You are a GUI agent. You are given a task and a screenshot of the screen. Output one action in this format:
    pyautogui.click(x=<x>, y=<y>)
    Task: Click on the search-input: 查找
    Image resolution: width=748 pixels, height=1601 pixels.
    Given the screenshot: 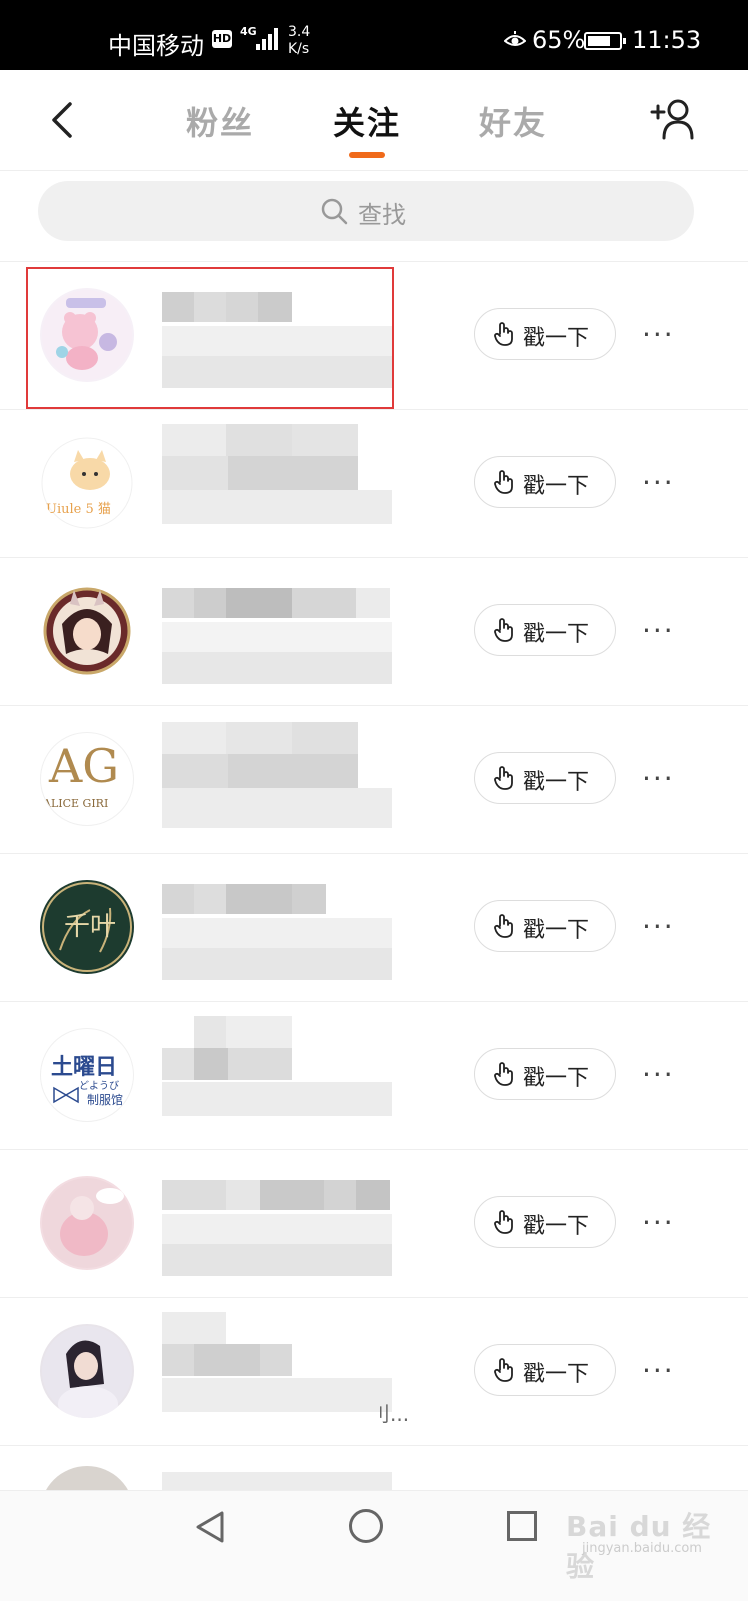 What is the action you would take?
    pyautogui.click(x=366, y=211)
    